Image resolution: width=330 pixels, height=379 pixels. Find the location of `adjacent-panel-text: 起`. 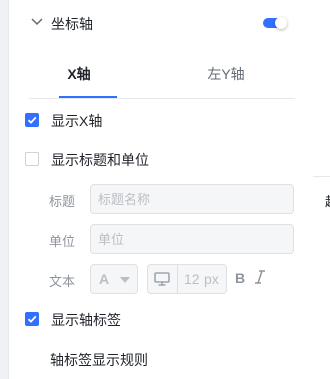

adjacent-panel-text: 起 is located at coordinates (327, 200).